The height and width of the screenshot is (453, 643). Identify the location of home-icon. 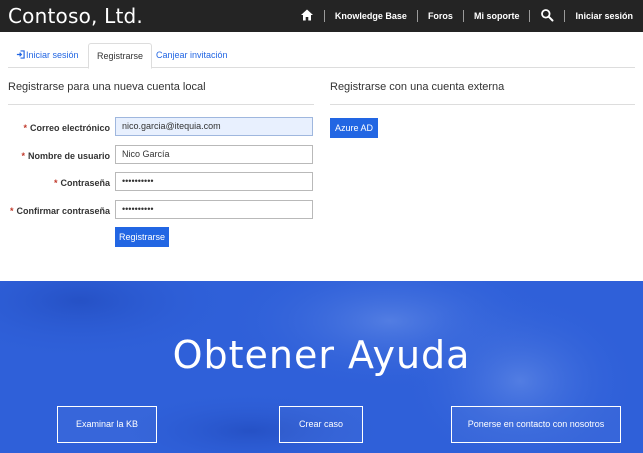
(306, 14).